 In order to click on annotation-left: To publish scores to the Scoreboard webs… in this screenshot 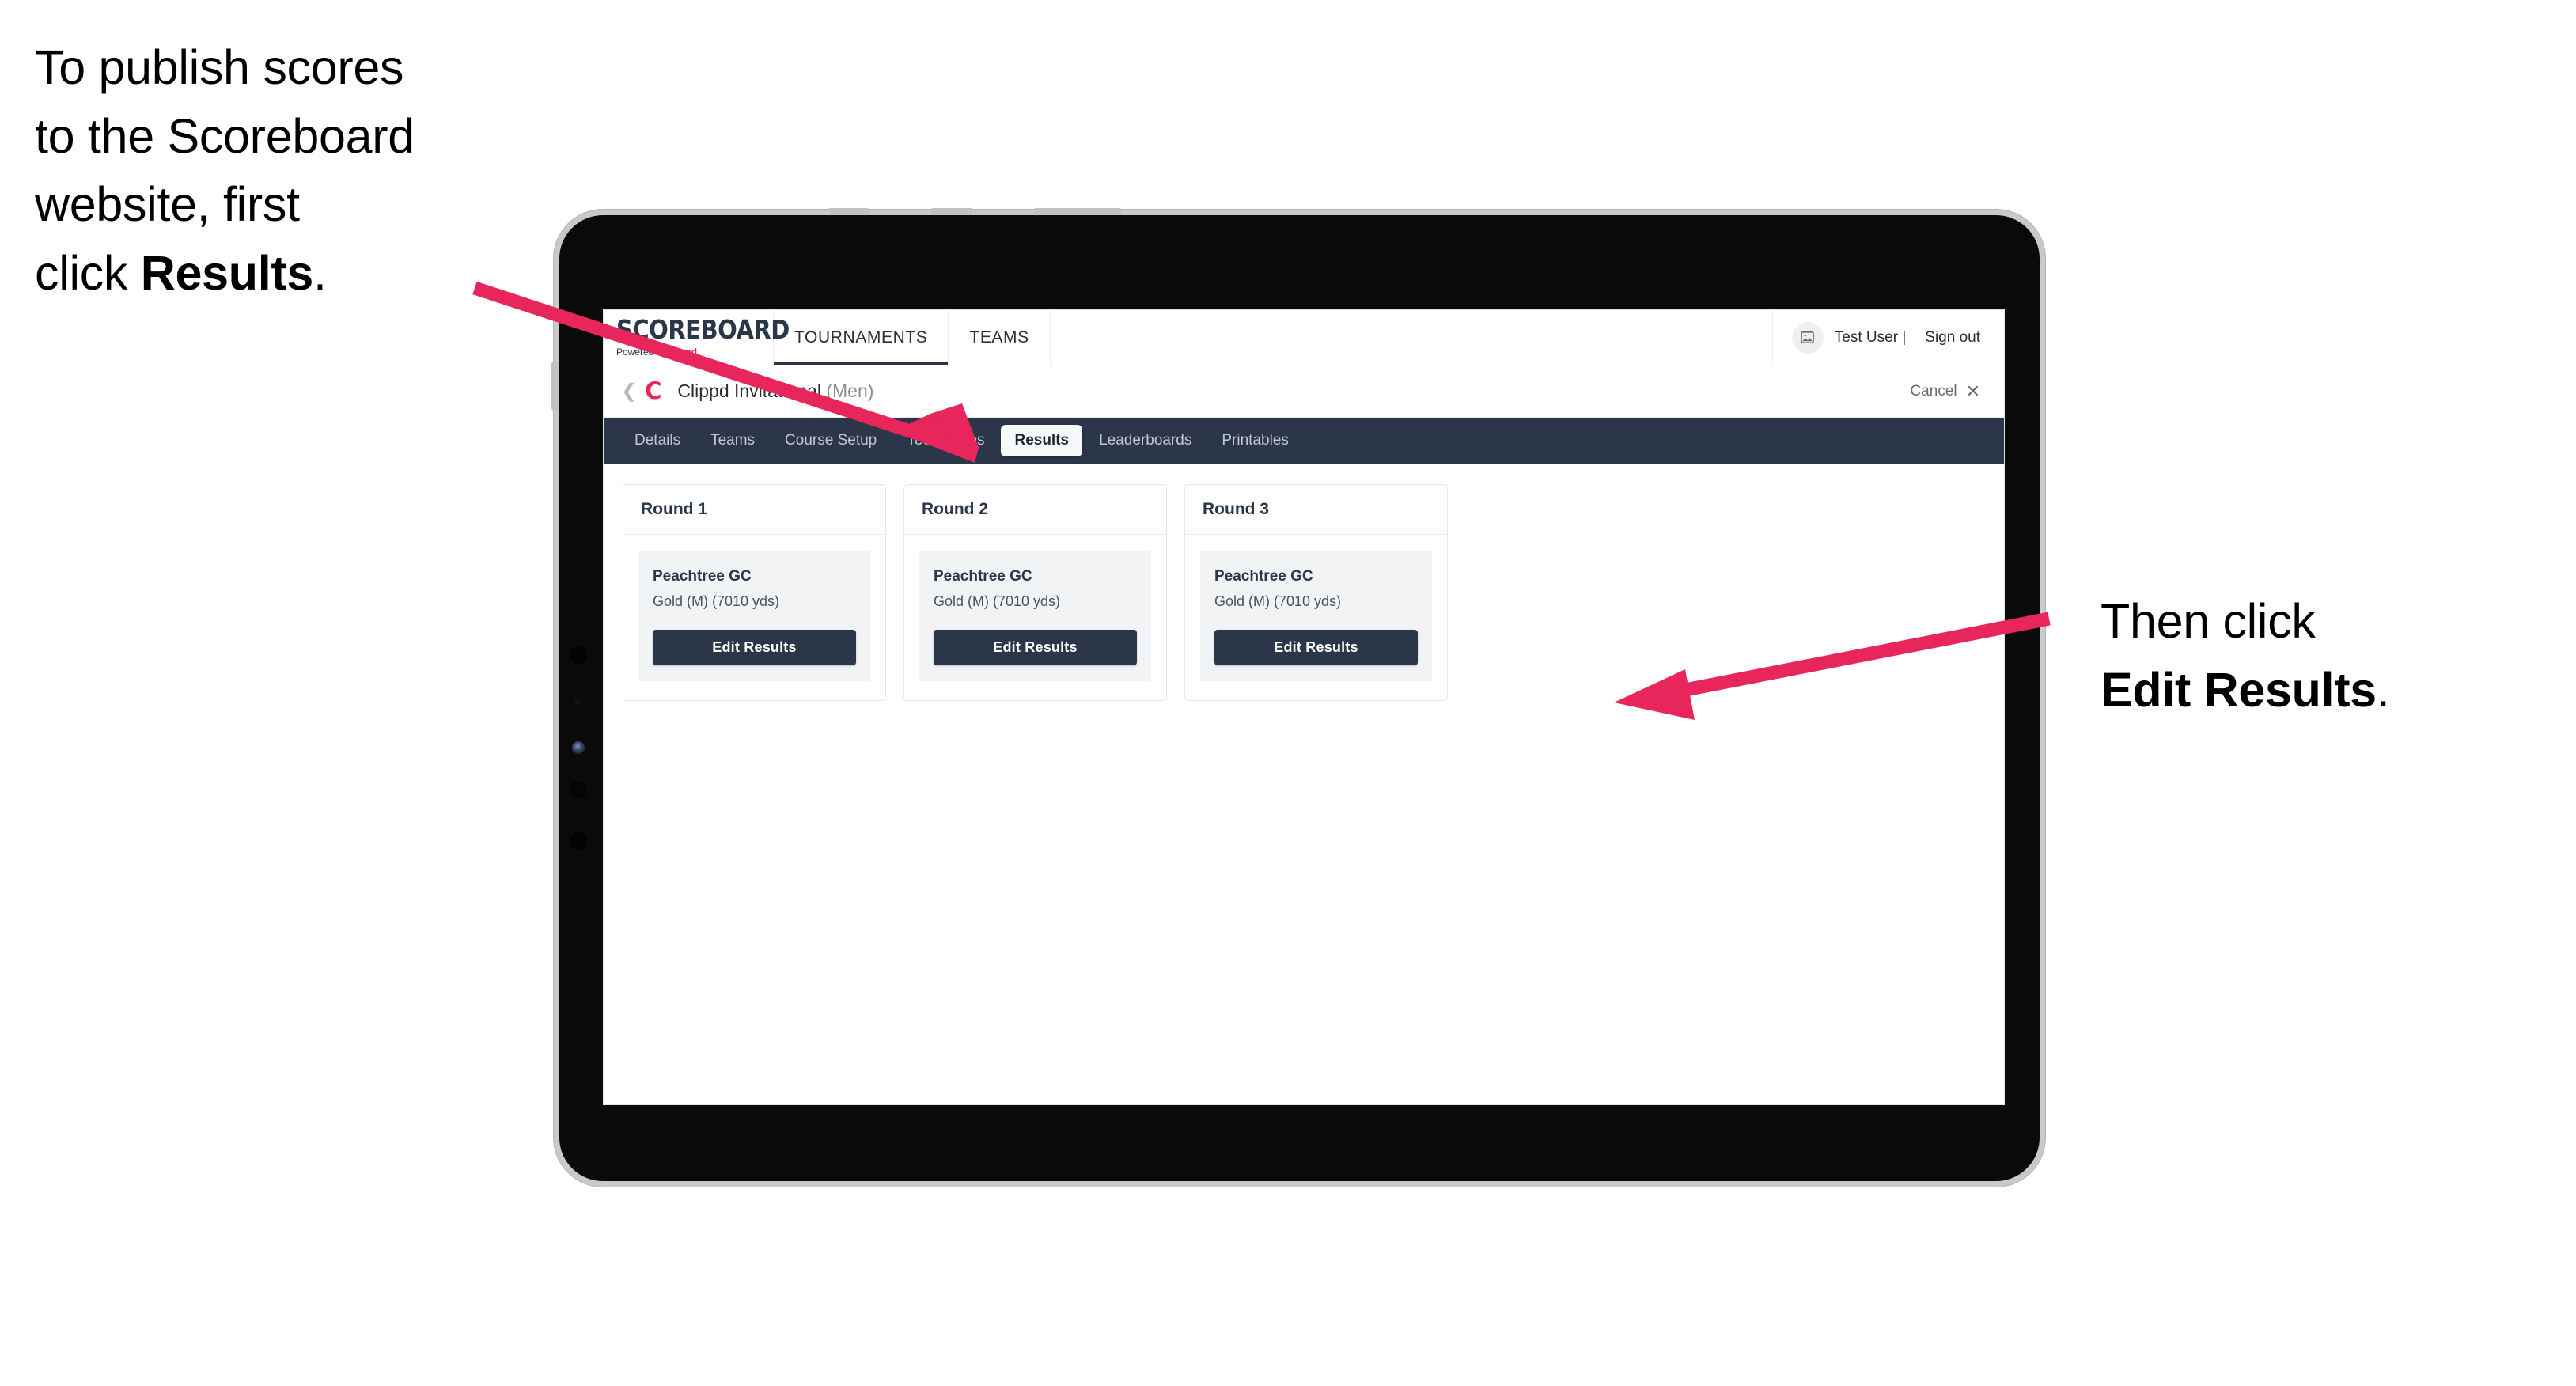, I will do `click(312, 170)`.